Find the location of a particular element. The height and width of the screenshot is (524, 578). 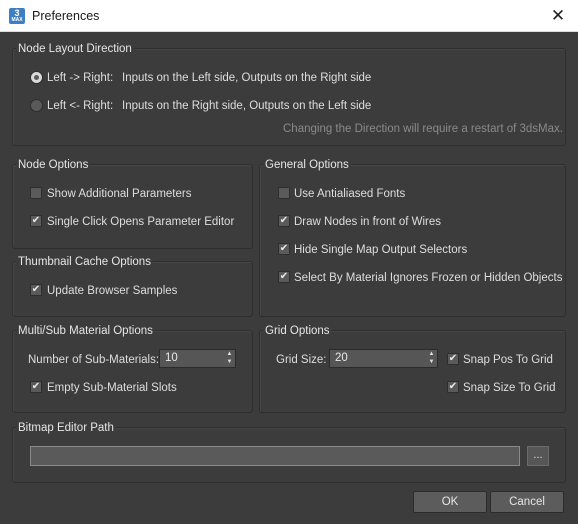

right-to-left-key: Left <- Right: is located at coordinates (80, 106).